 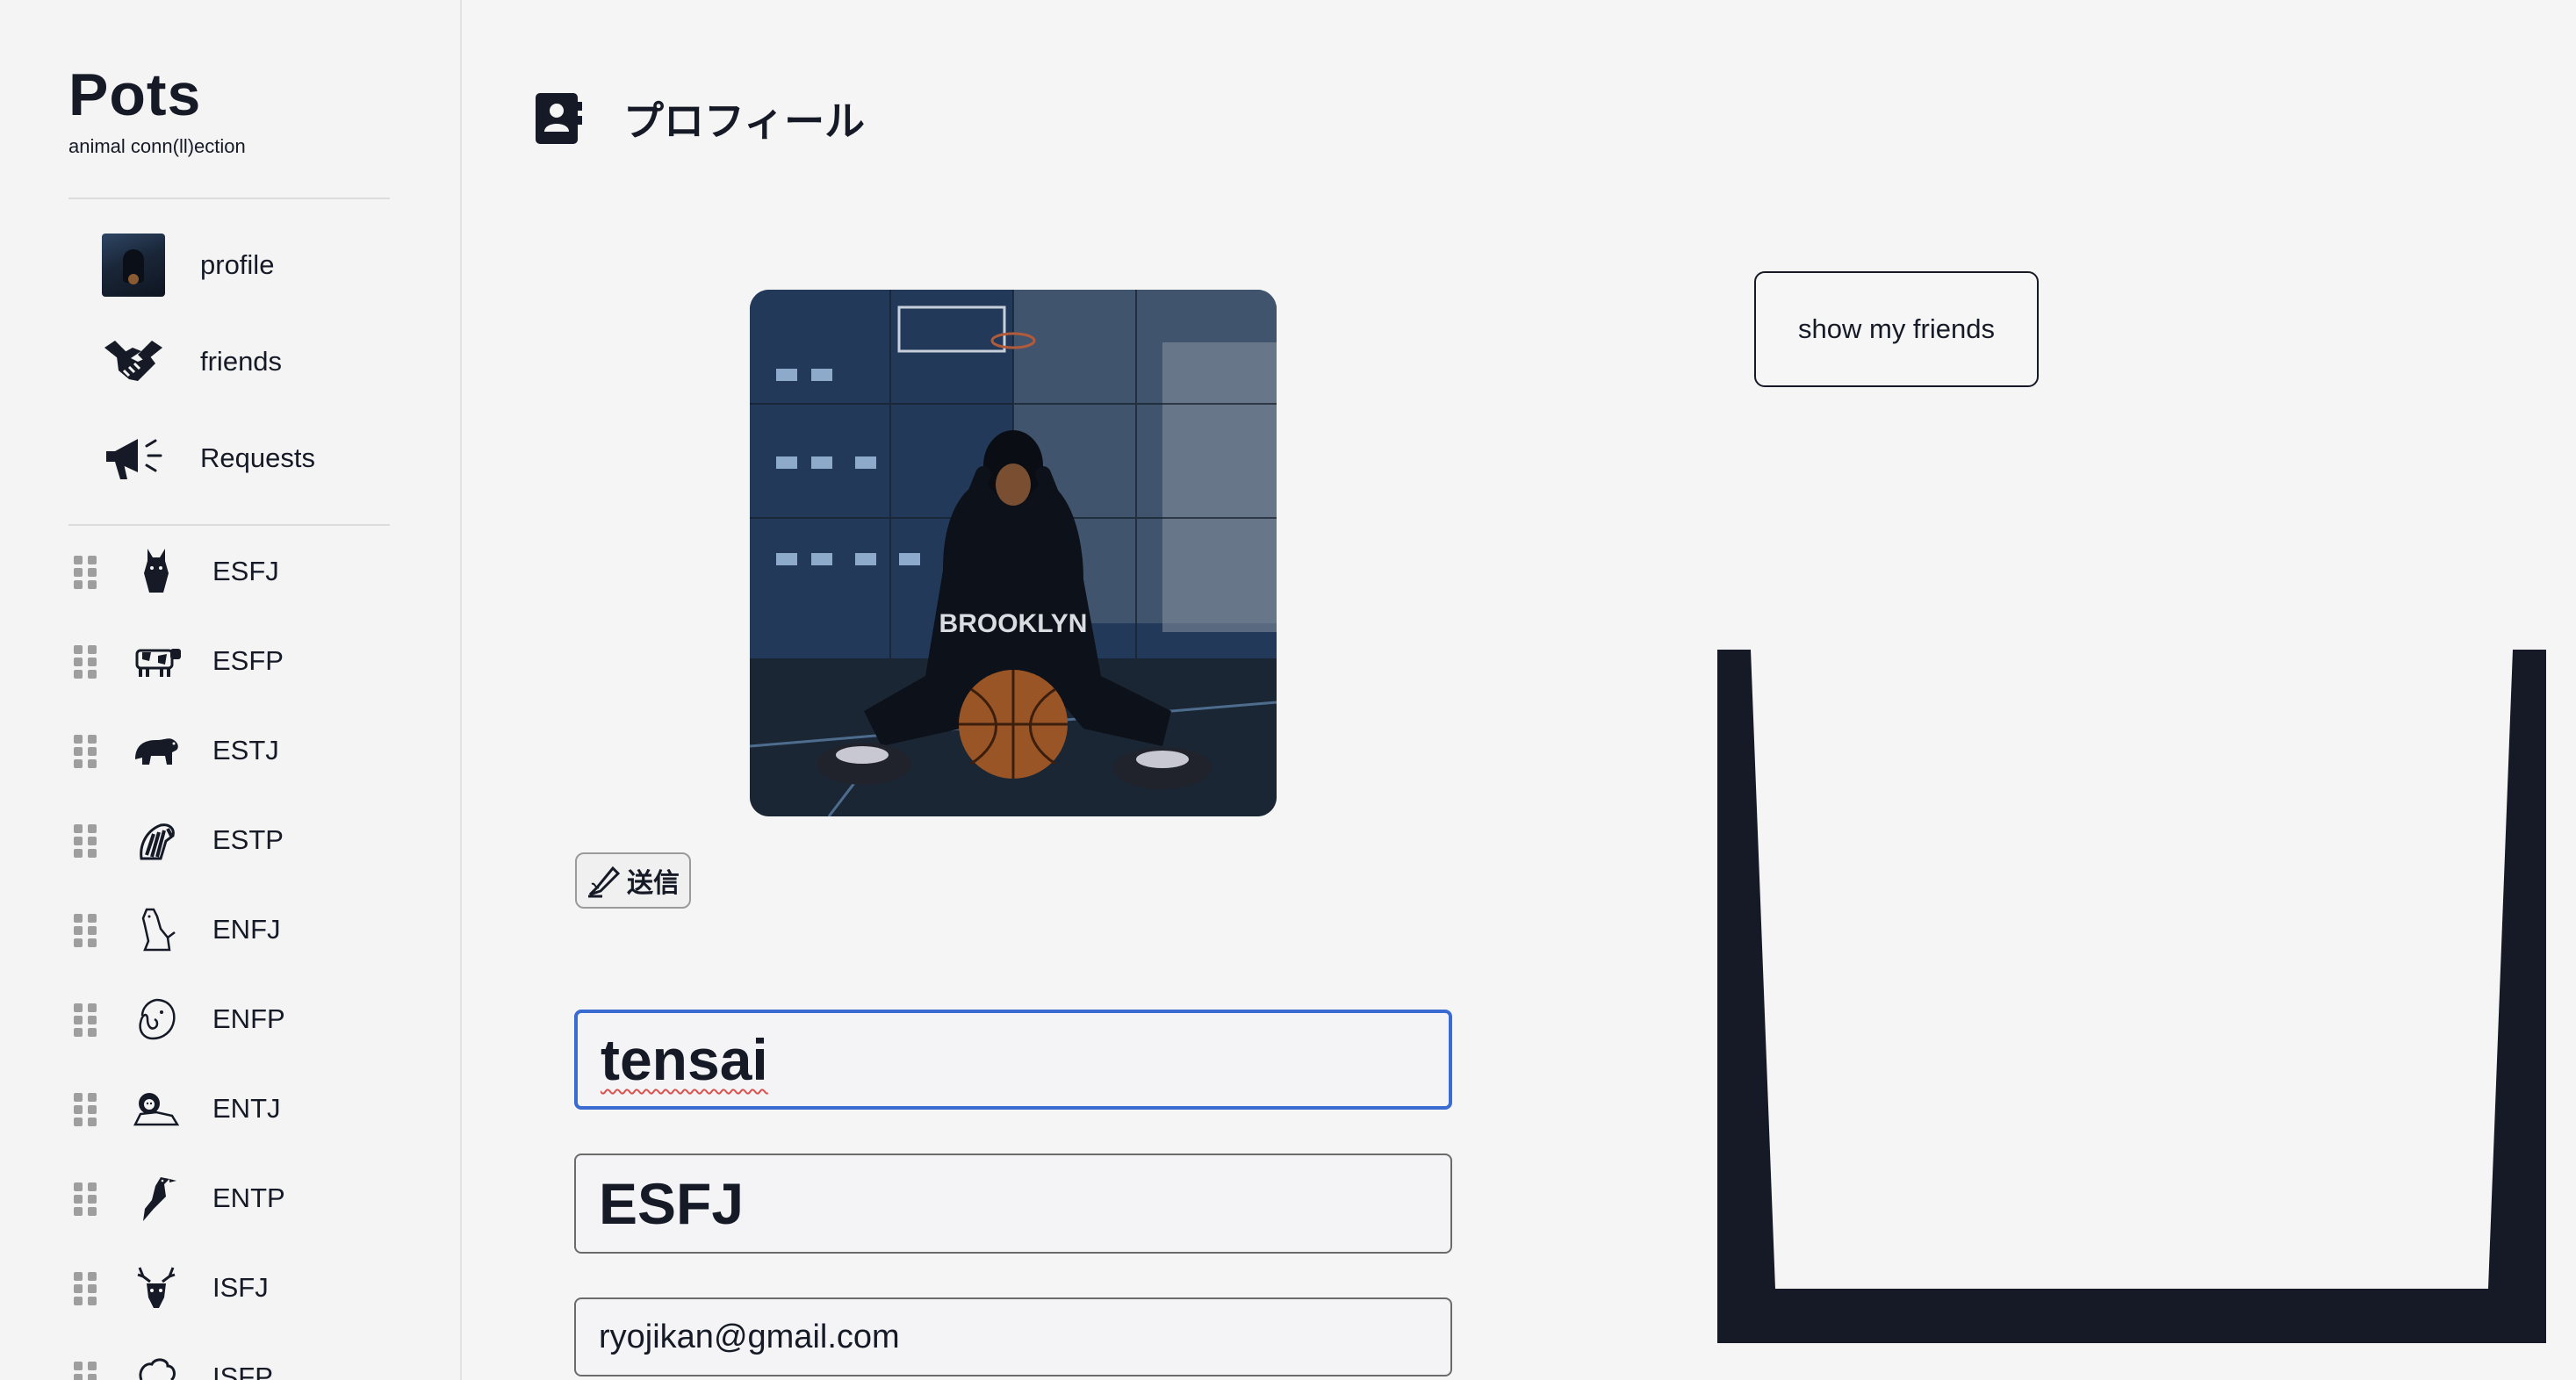 I want to click on brand-subtitle: animal conn(ll)ection, so click(x=157, y=146).